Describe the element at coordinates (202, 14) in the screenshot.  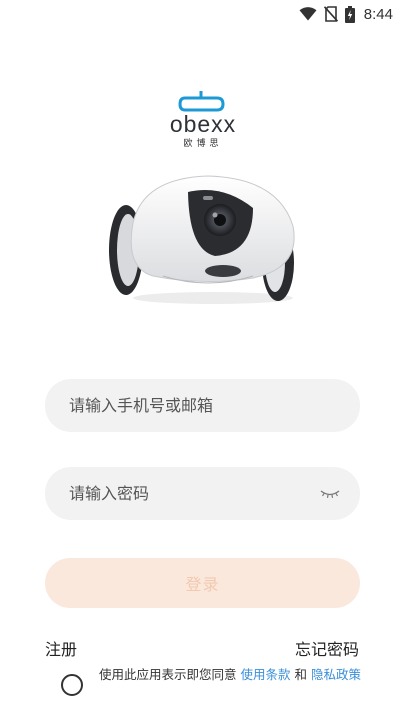
I see `status-bar: 8:44` at that location.